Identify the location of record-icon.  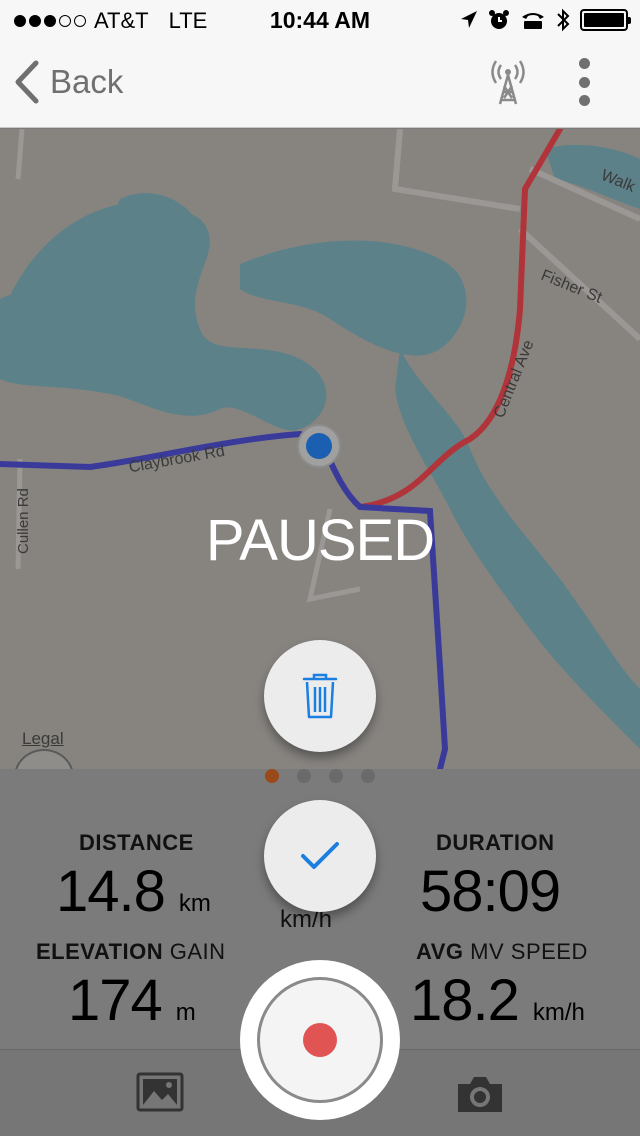
(320, 1040).